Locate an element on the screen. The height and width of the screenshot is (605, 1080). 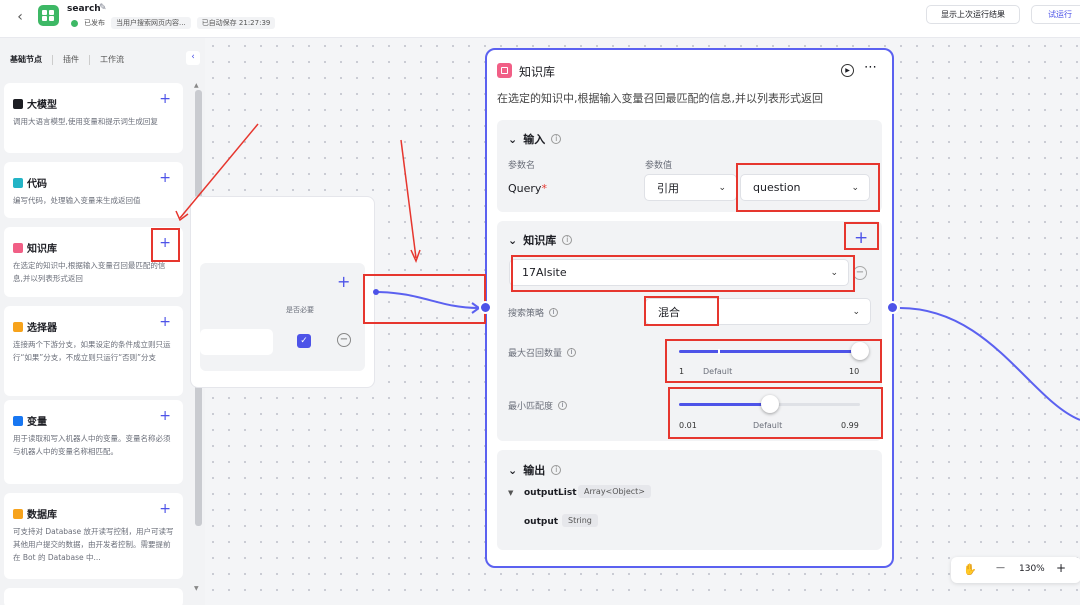
zoom-level: 130% is located at coordinates (1032, 569).